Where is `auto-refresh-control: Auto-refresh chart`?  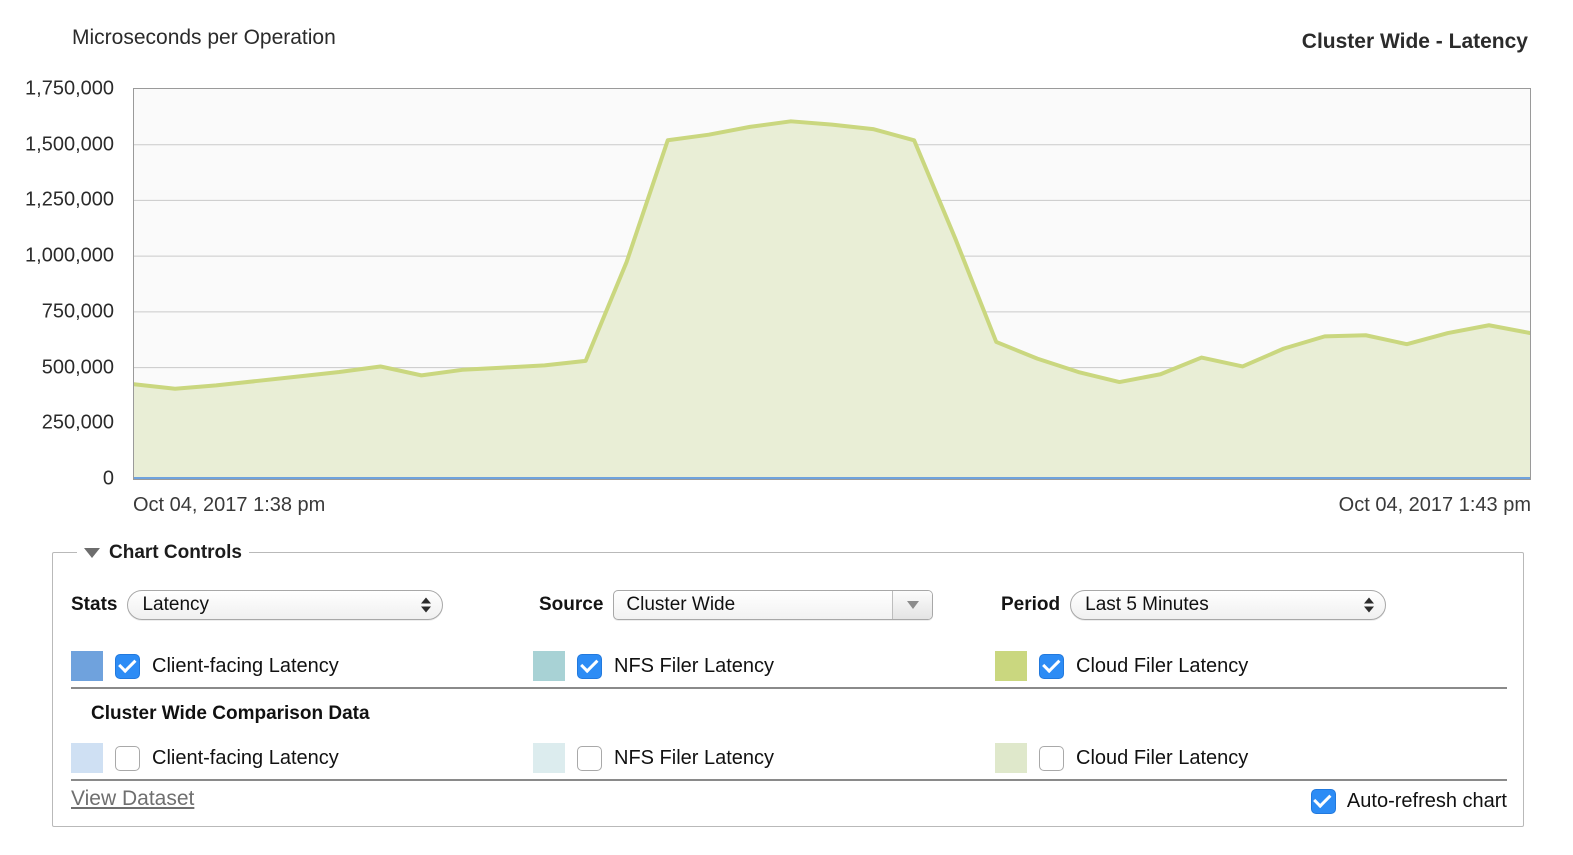
auto-refresh-control: Auto-refresh chart is located at coordinates (1408, 801).